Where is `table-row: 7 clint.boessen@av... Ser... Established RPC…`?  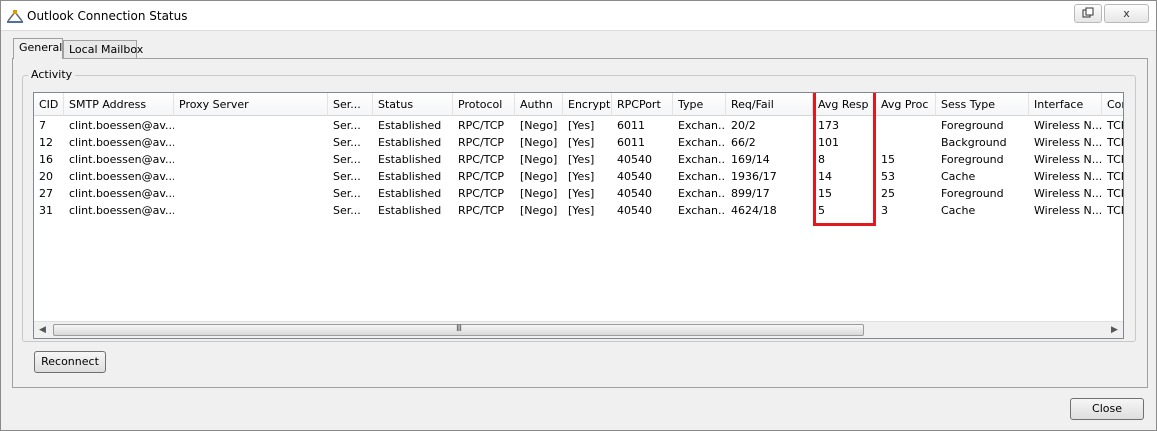 table-row: 7 clint.boessen@av... Ser... Established RPC… is located at coordinates (578, 125).